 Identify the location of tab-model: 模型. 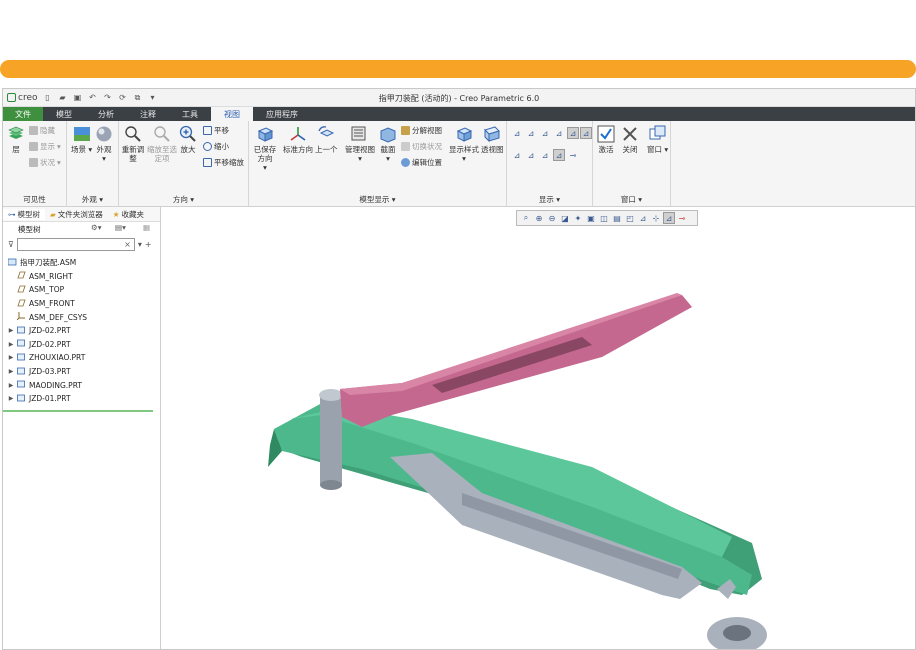
(64, 114).